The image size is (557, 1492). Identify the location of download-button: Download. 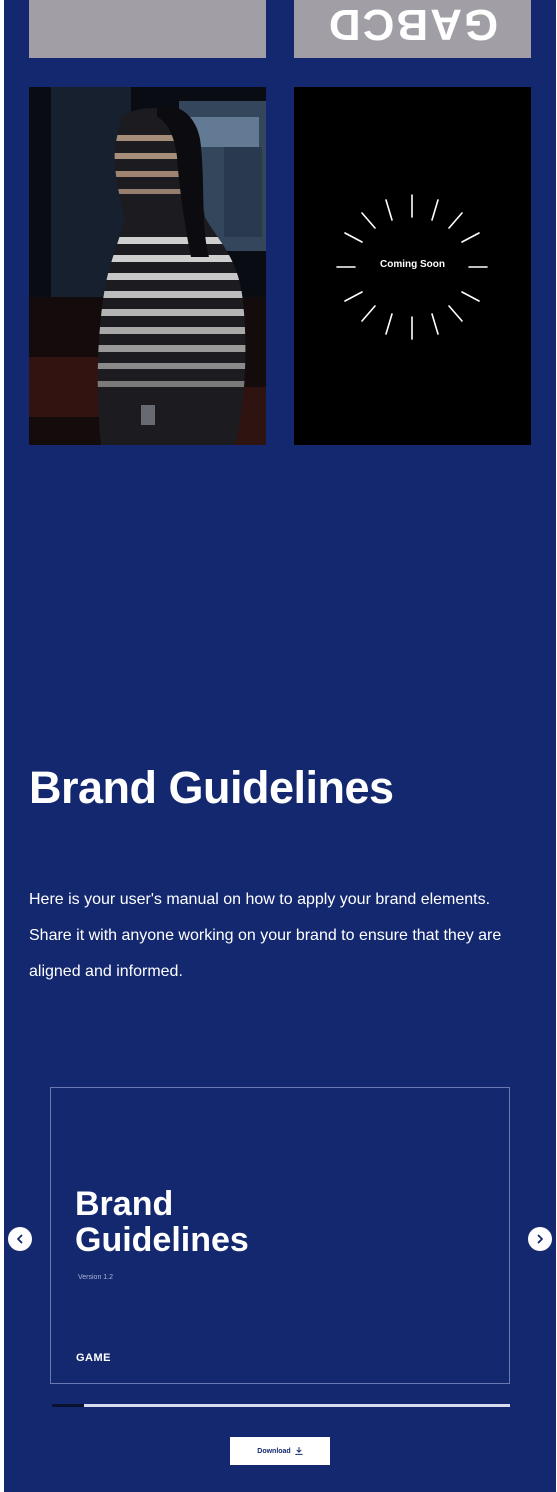
(280, 1451).